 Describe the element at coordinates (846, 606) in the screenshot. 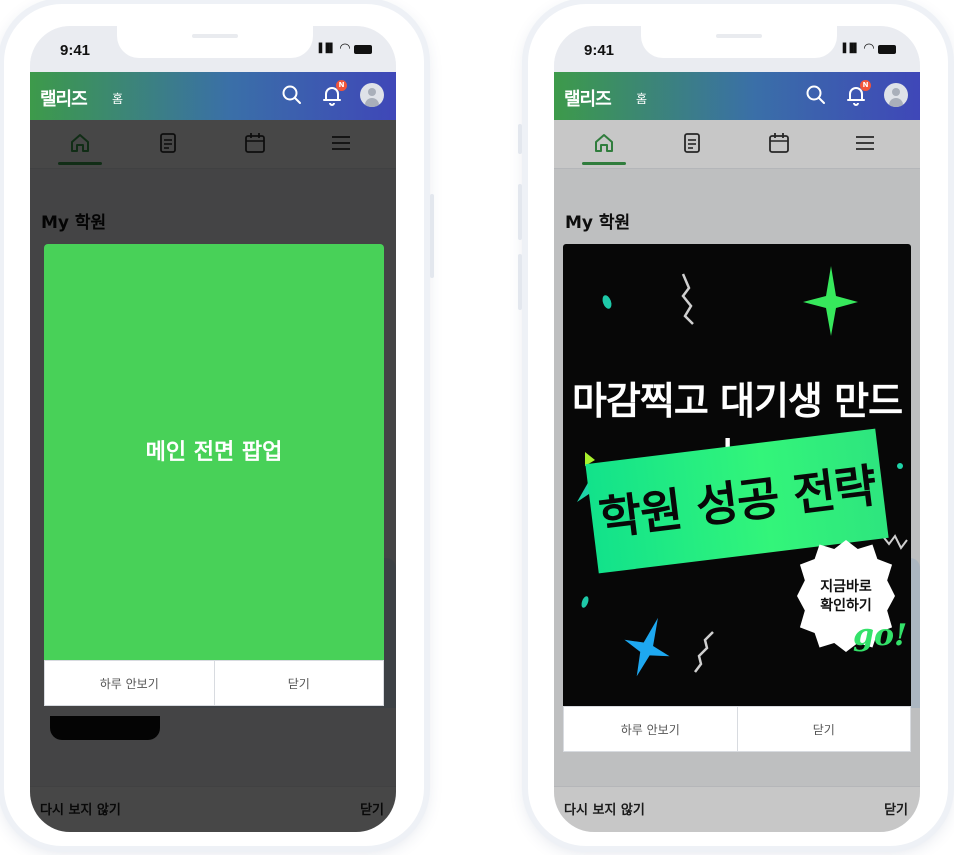

I see `cta-line-2: 확인하기` at that location.